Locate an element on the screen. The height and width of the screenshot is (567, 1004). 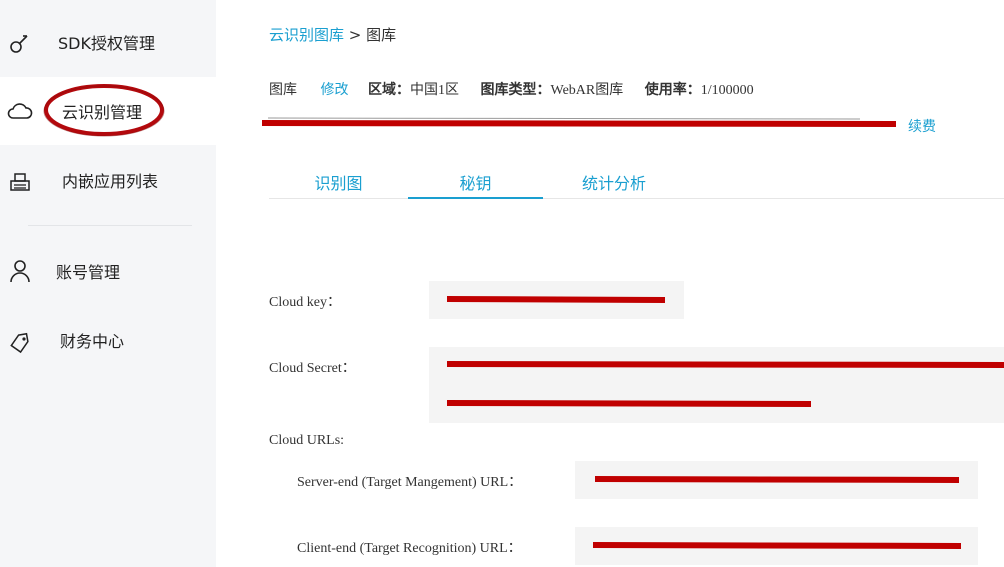
type-value: WebAR图库 is located at coordinates (587, 90).